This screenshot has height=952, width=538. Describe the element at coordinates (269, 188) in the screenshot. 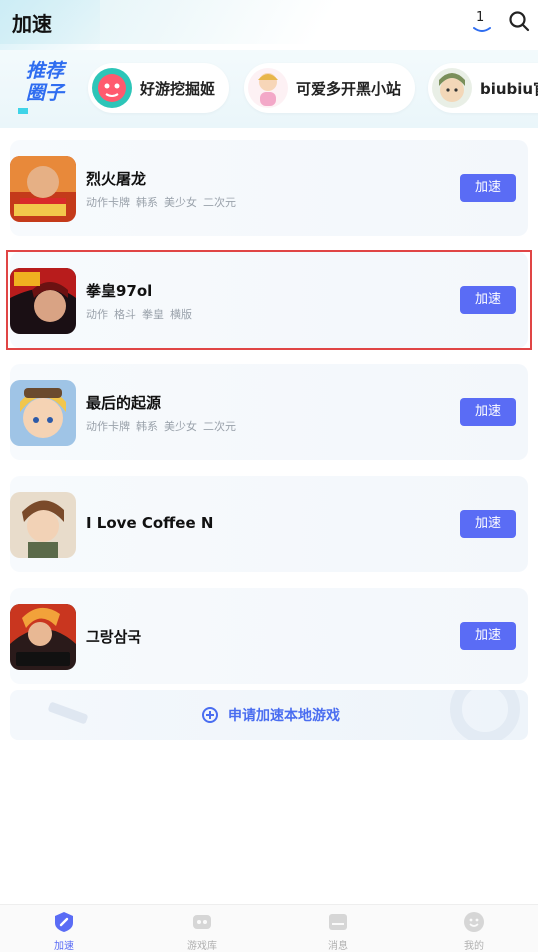

I see `game-card-1: 烈火屠龙 动作卡牌 韩系 美少女 二次元 加速` at that location.